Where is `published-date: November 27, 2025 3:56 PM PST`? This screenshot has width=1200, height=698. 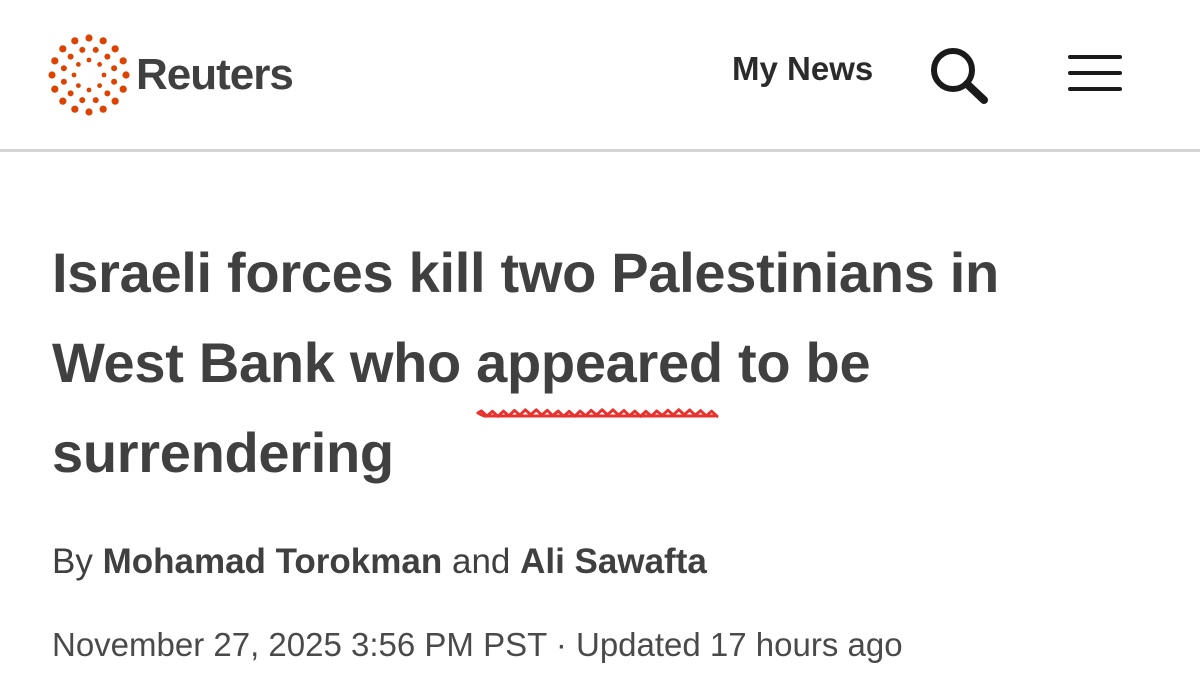
published-date: November 27, 2025 3:56 PM PST is located at coordinates (299, 644).